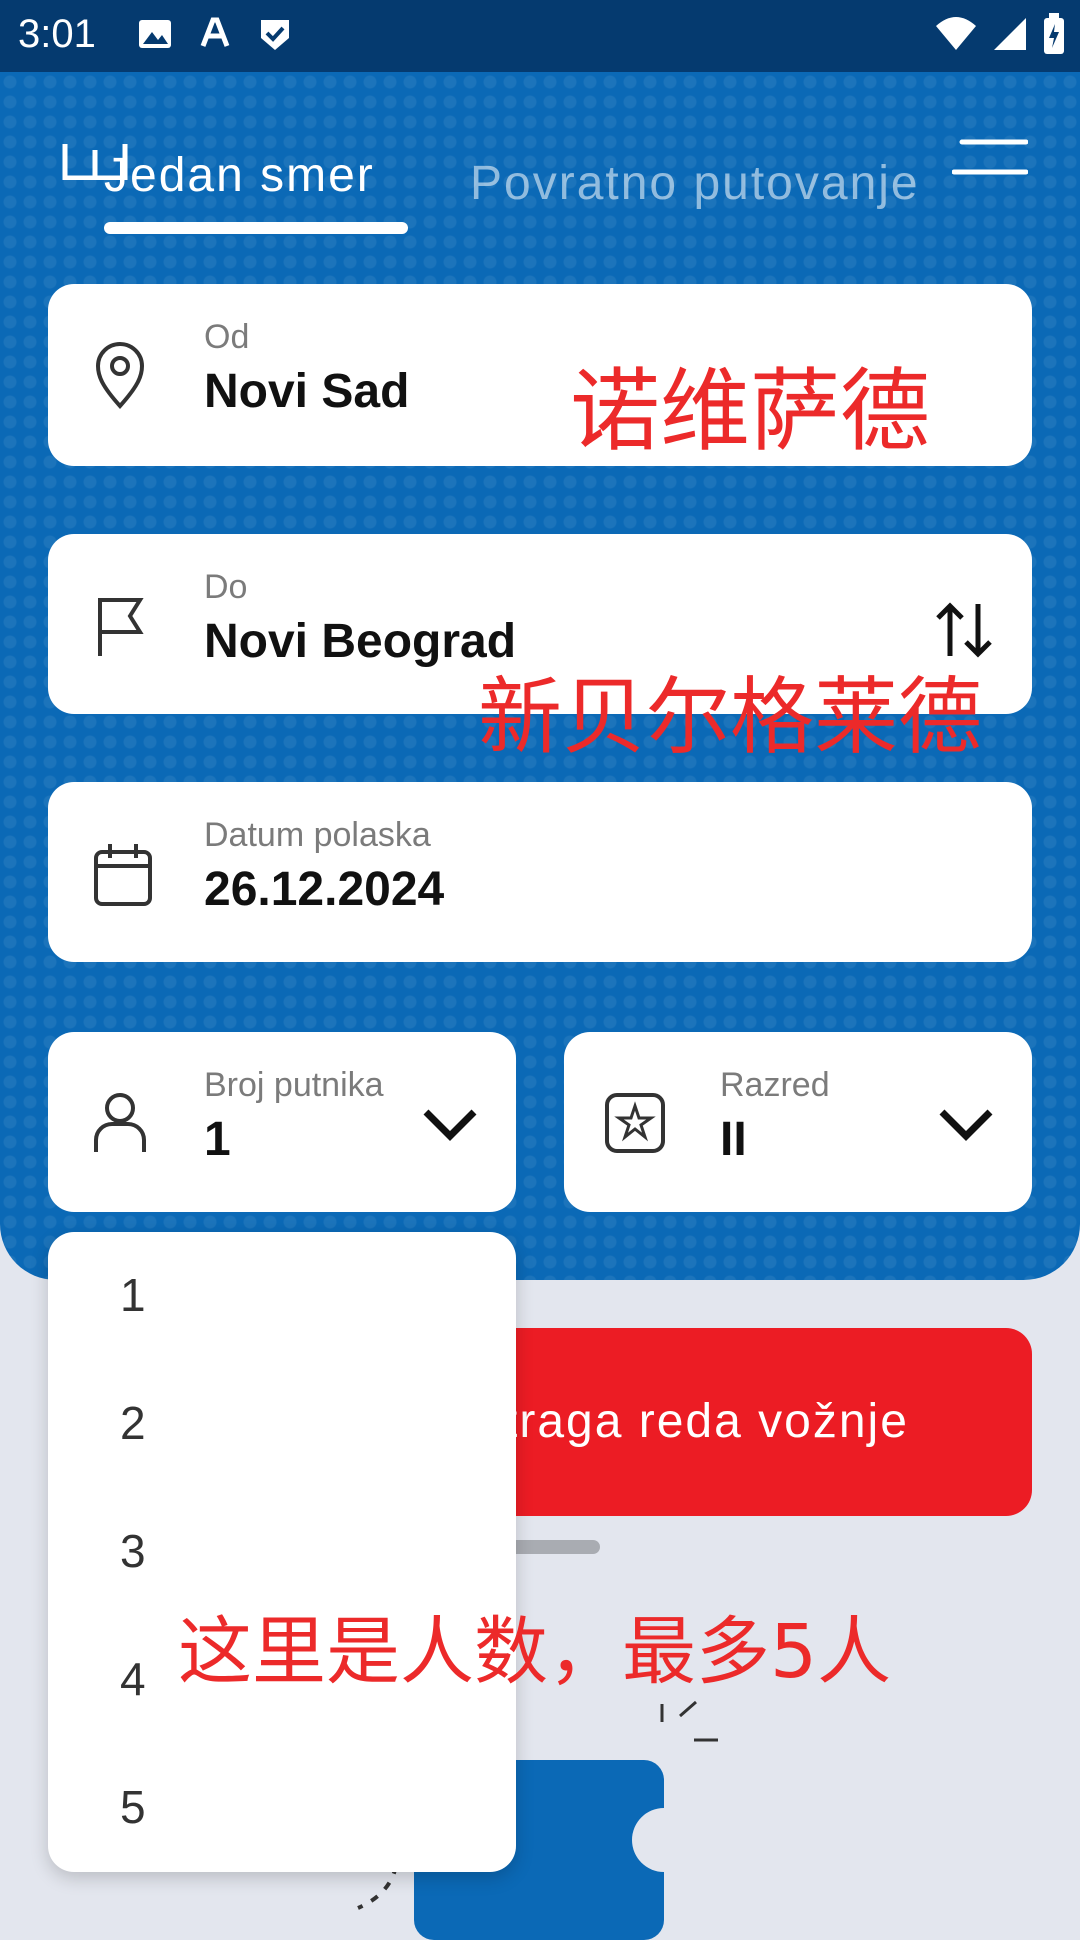 This screenshot has height=1940, width=1080. Describe the element at coordinates (730, 717) in the screenshot. I see `annotation-to: 新贝尔格莱德` at that location.